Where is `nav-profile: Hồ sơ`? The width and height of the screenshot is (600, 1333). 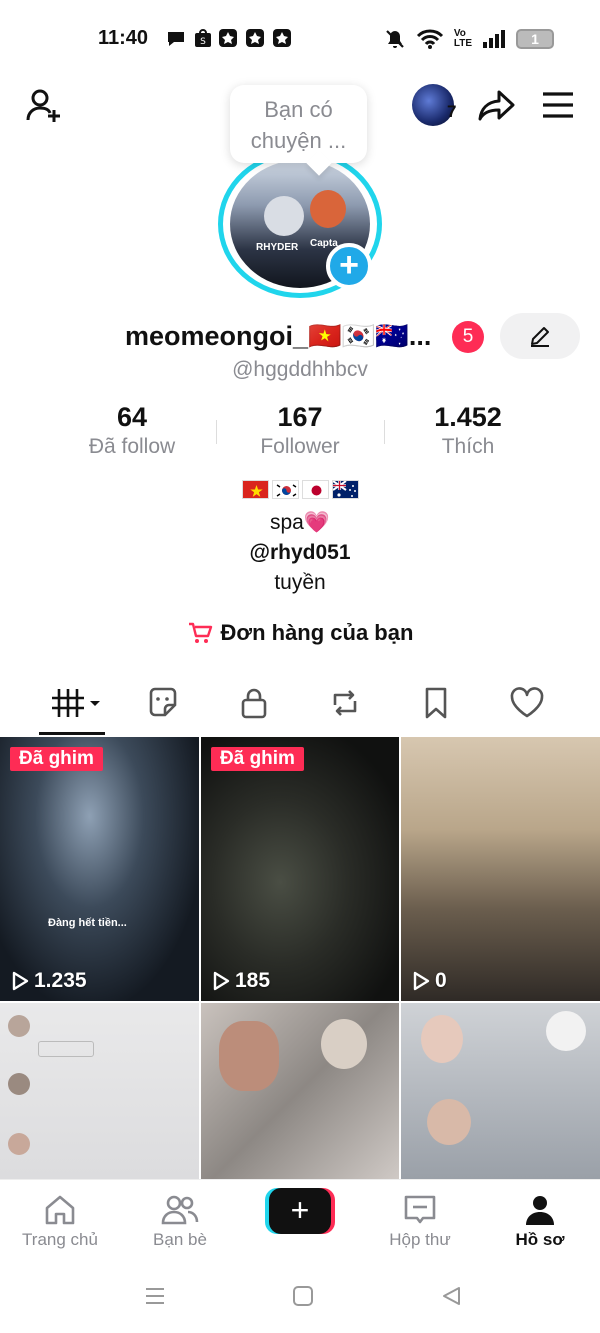
nav-profile: Hồ sơ is located at coordinates (540, 1220).